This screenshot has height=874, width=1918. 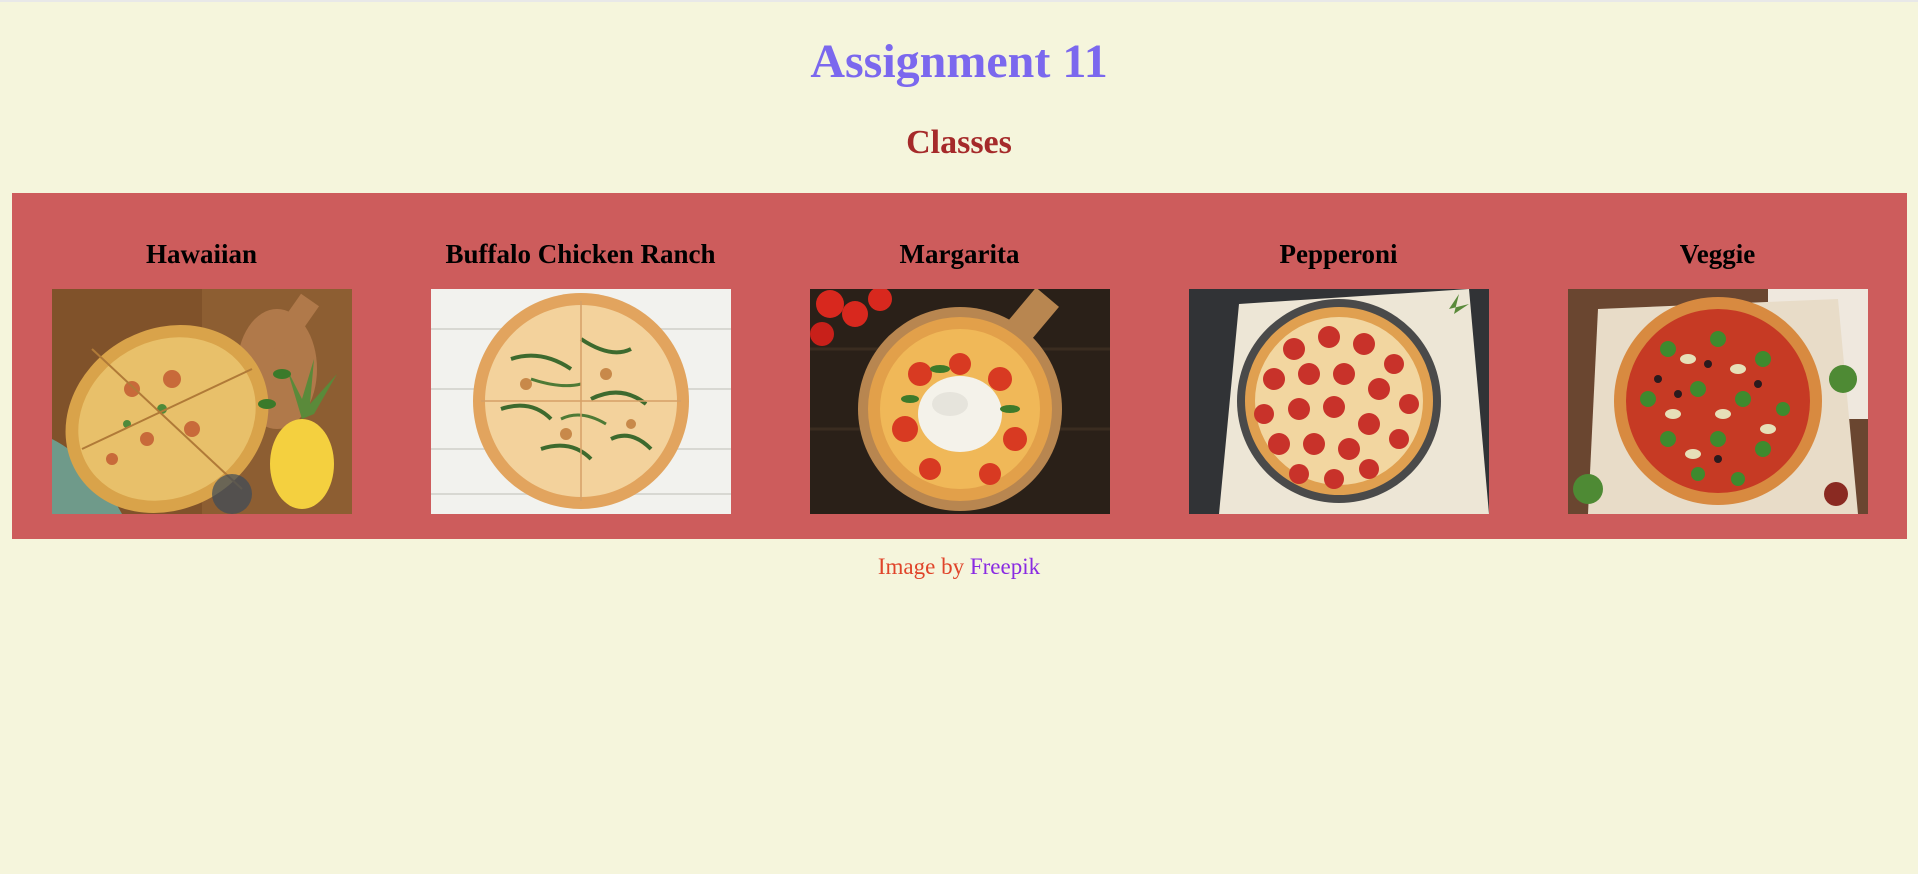 I want to click on pizza-card-veggie: Veggie, so click(x=1717, y=353).